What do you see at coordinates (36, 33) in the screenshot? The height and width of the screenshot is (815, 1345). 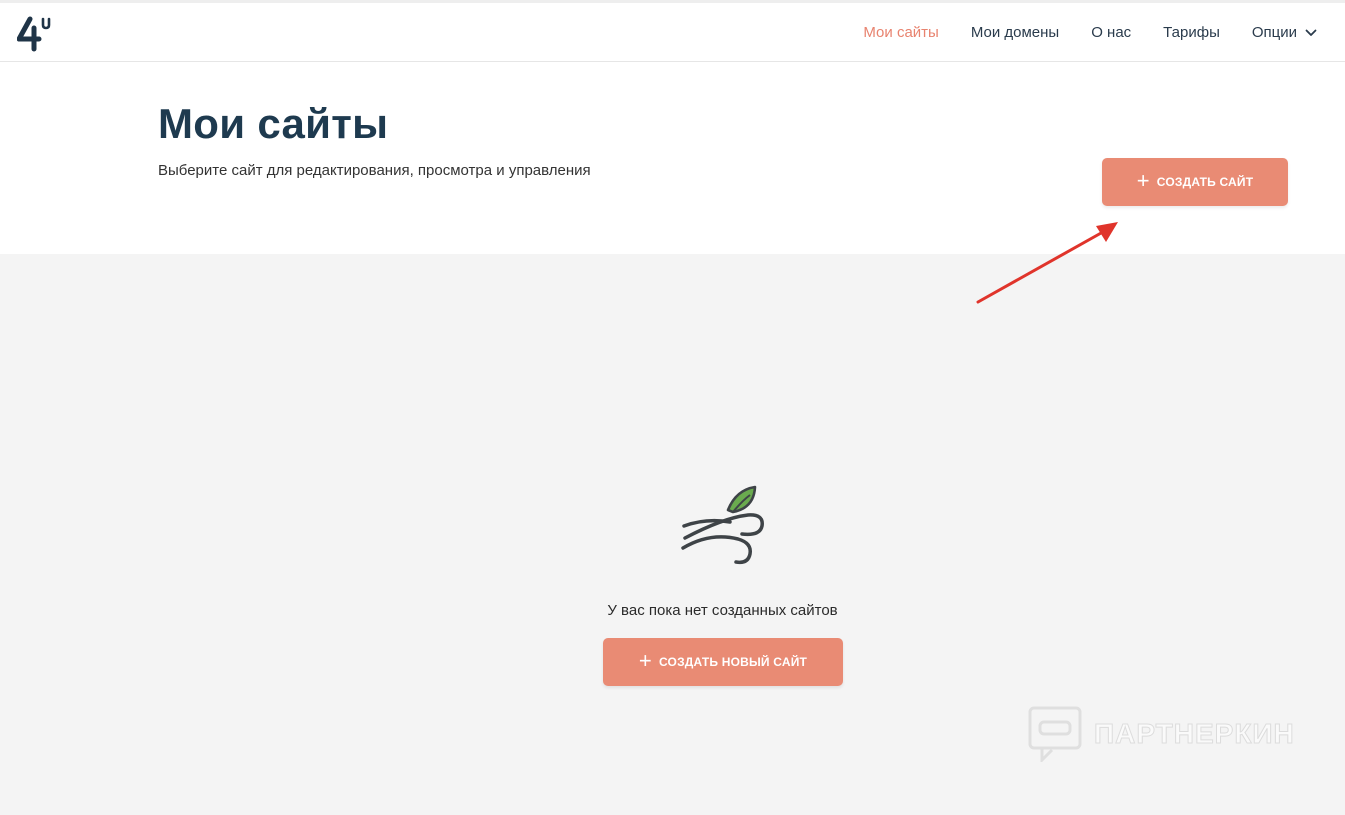 I see `logo-4u` at bounding box center [36, 33].